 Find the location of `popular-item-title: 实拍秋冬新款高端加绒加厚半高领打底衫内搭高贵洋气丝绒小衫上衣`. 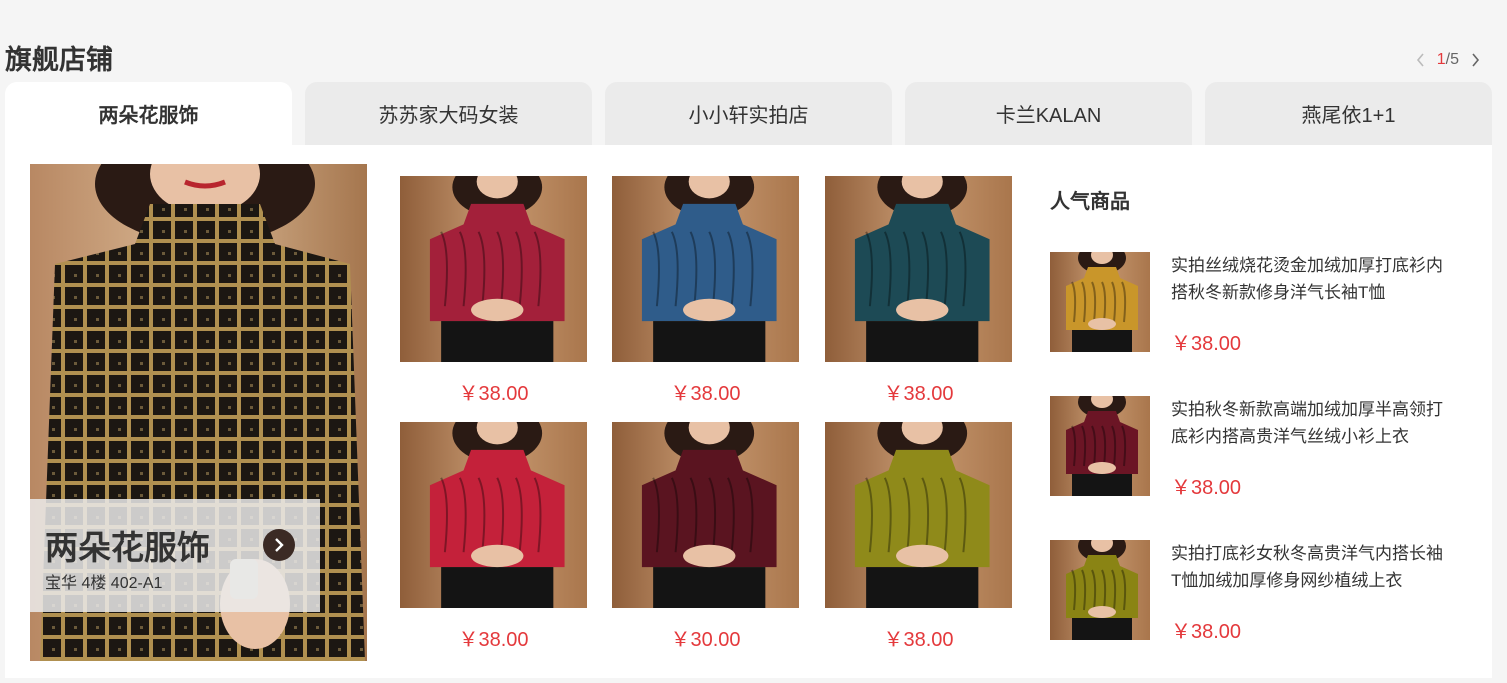

popular-item-title: 实拍秋冬新款高端加绒加厚半高领打底衫内搭高贵洋气丝绒小衫上衣 is located at coordinates (1308, 423).